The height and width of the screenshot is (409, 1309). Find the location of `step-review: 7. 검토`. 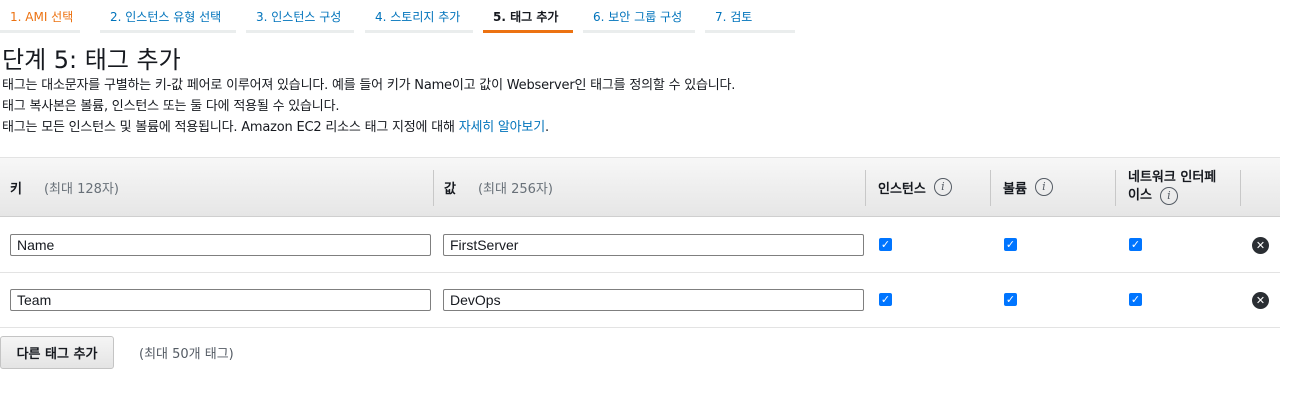

step-review: 7. 검토 is located at coordinates (750, 16).